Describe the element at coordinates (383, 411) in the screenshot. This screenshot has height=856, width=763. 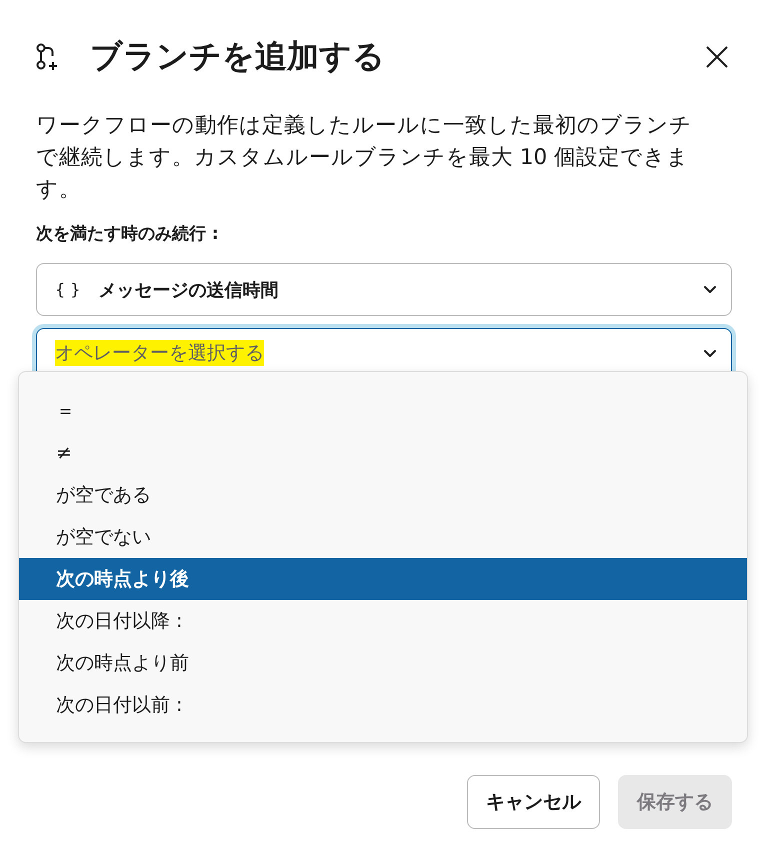
I see `menu-option: ＝` at that location.